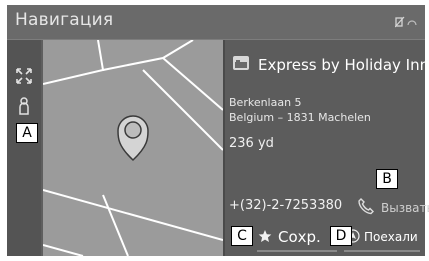 The image size is (429, 261). I want to click on phone-icon, so click(366, 206).